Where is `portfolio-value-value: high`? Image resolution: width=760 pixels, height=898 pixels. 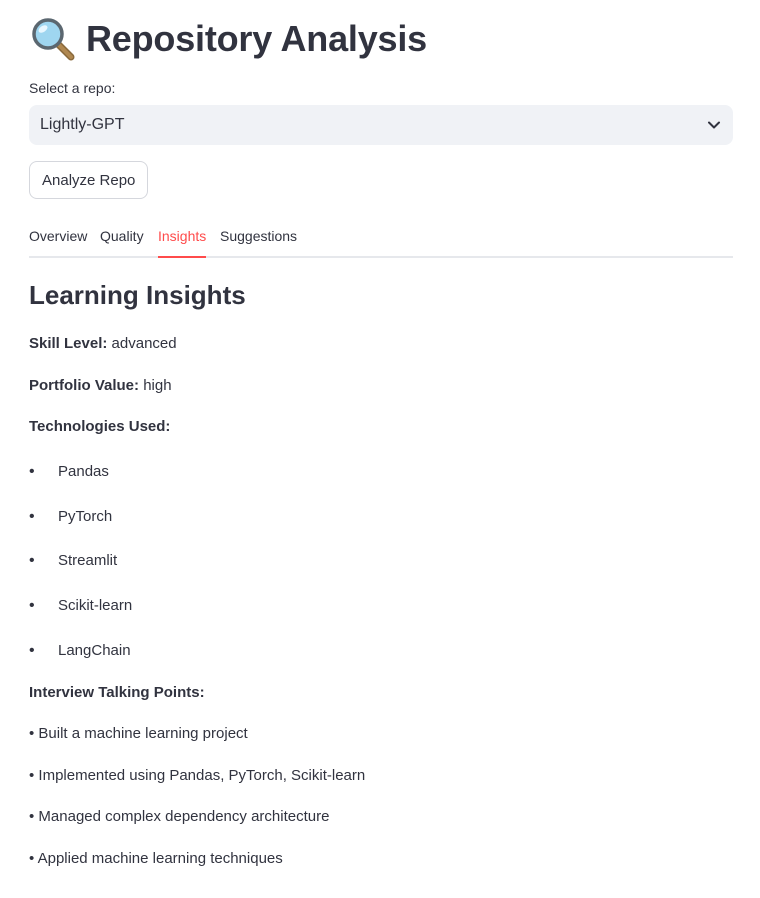 portfolio-value-value: high is located at coordinates (157, 385).